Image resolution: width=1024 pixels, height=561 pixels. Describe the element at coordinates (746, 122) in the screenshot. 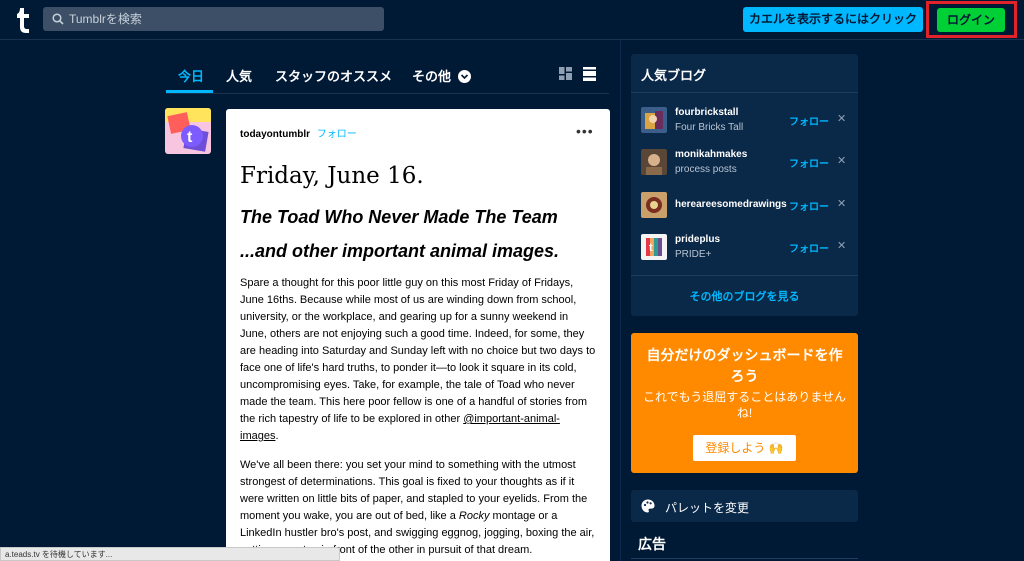

I see `list-item: fourbrickstall Four Bricks Tall フォロー ✕` at that location.